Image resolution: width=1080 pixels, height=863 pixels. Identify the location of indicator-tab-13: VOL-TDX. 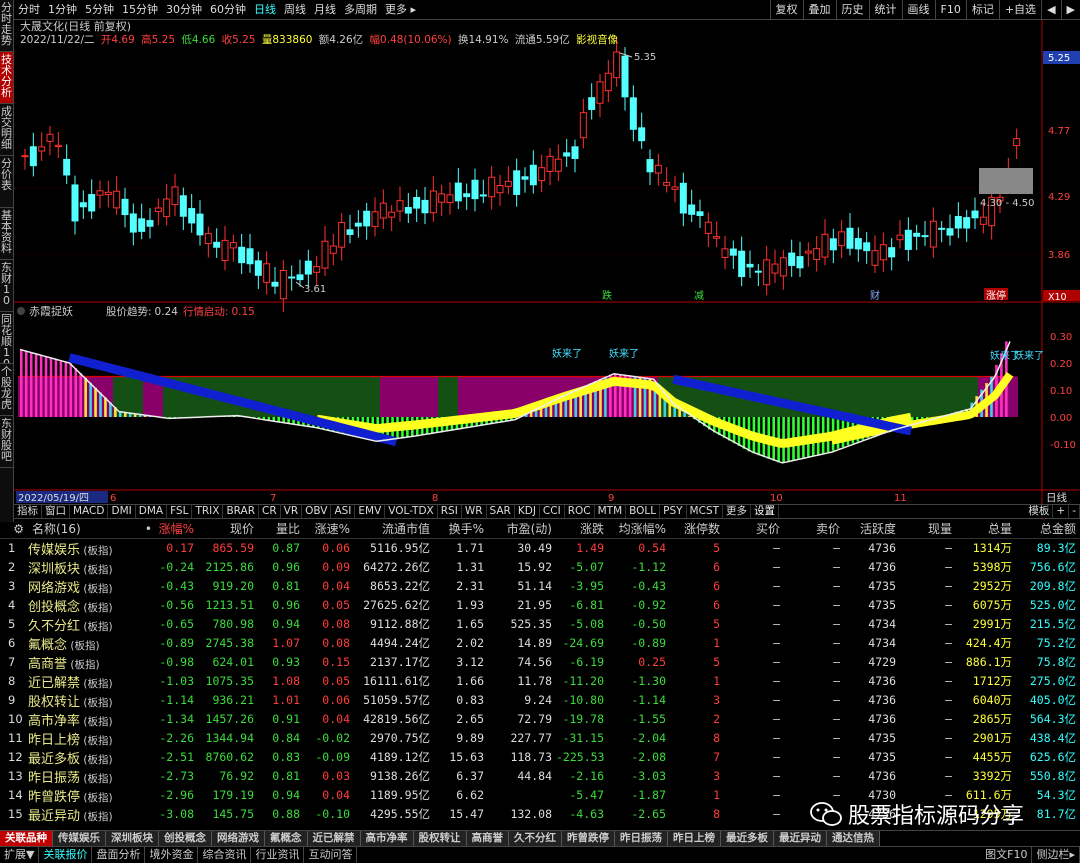
(411, 511).